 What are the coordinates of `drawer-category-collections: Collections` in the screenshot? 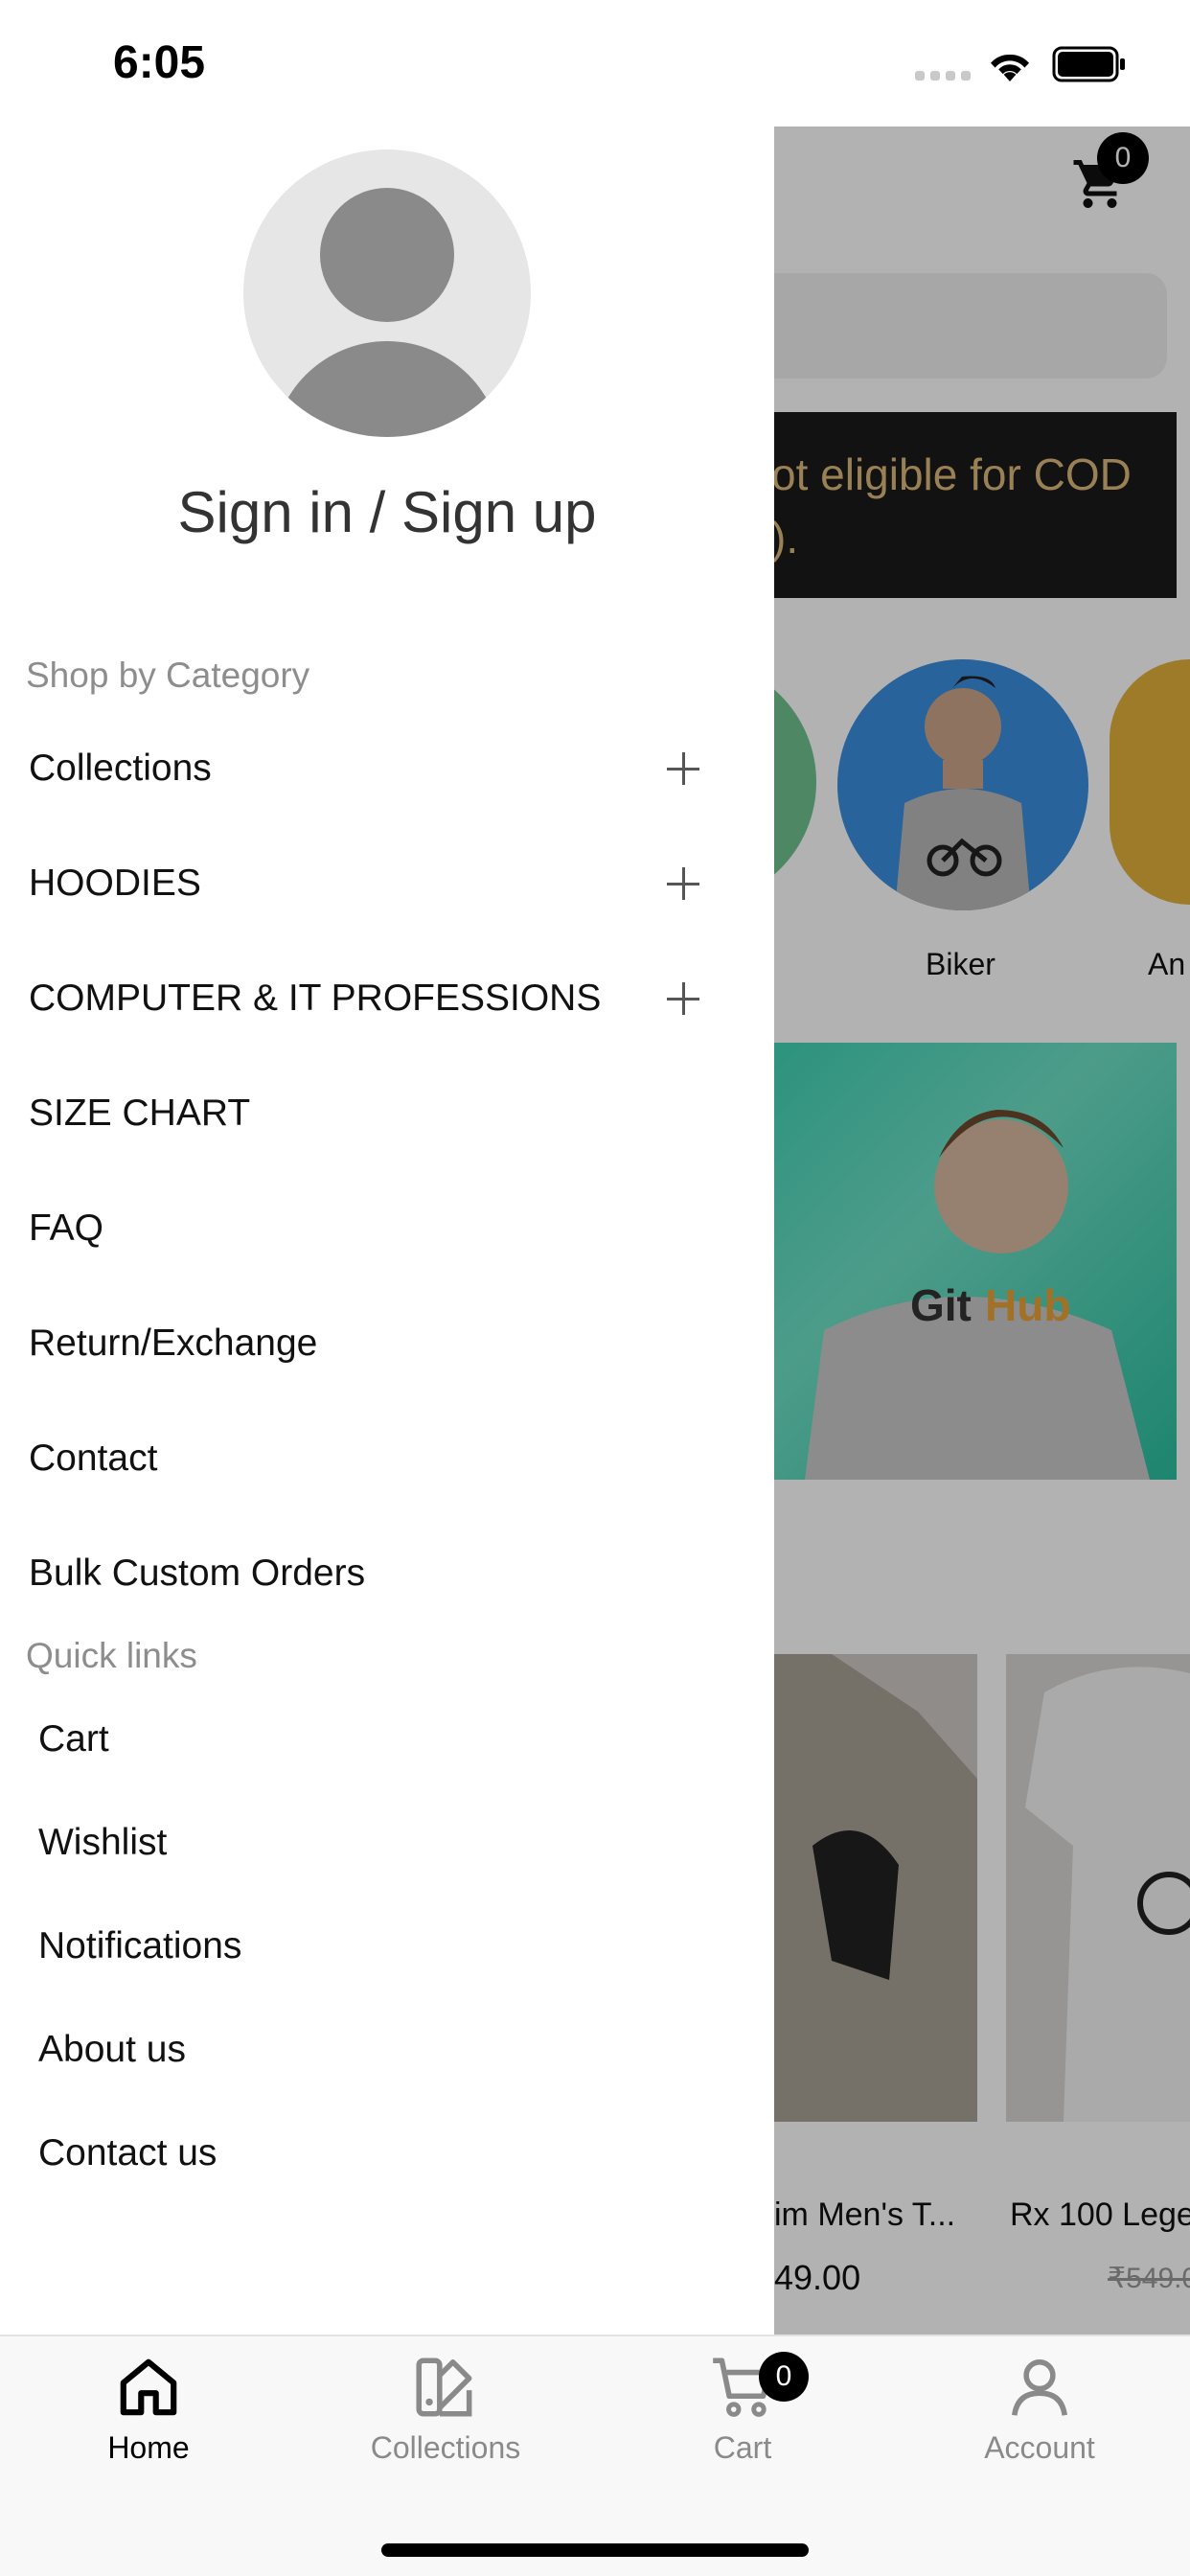 It's located at (364, 768).